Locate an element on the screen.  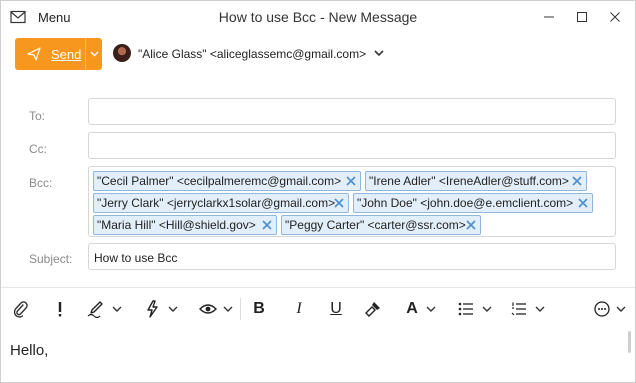
format-painter-button is located at coordinates (373, 309).